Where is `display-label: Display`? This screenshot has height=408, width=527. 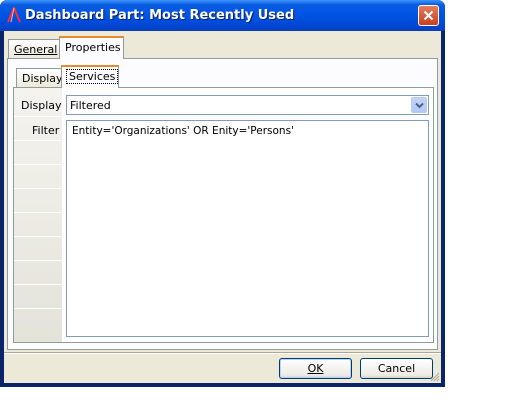 display-label: Display is located at coordinates (41, 105).